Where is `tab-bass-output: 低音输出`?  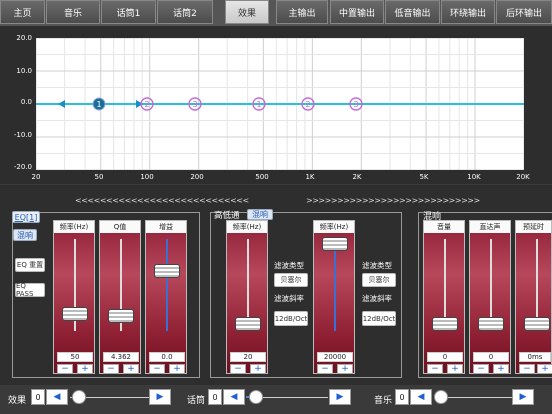 tab-bass-output: 低音输出 is located at coordinates (412, 12).